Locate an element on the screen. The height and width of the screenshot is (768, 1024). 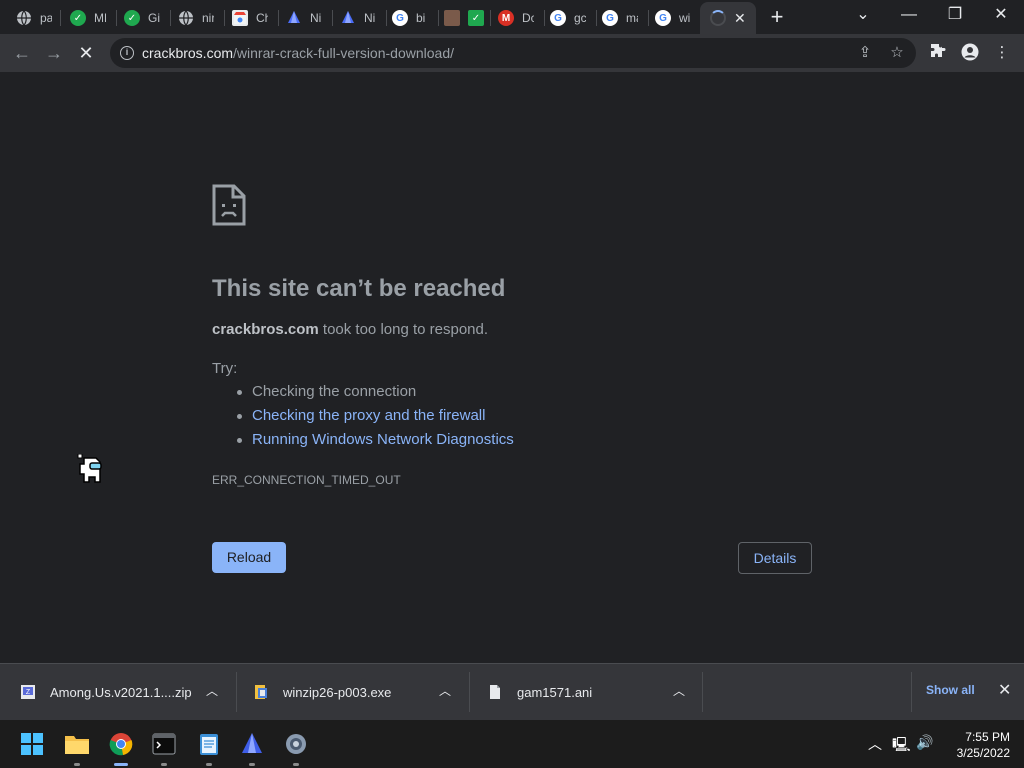
show-all-downloads-link: Show all is located at coordinates (950, 690).